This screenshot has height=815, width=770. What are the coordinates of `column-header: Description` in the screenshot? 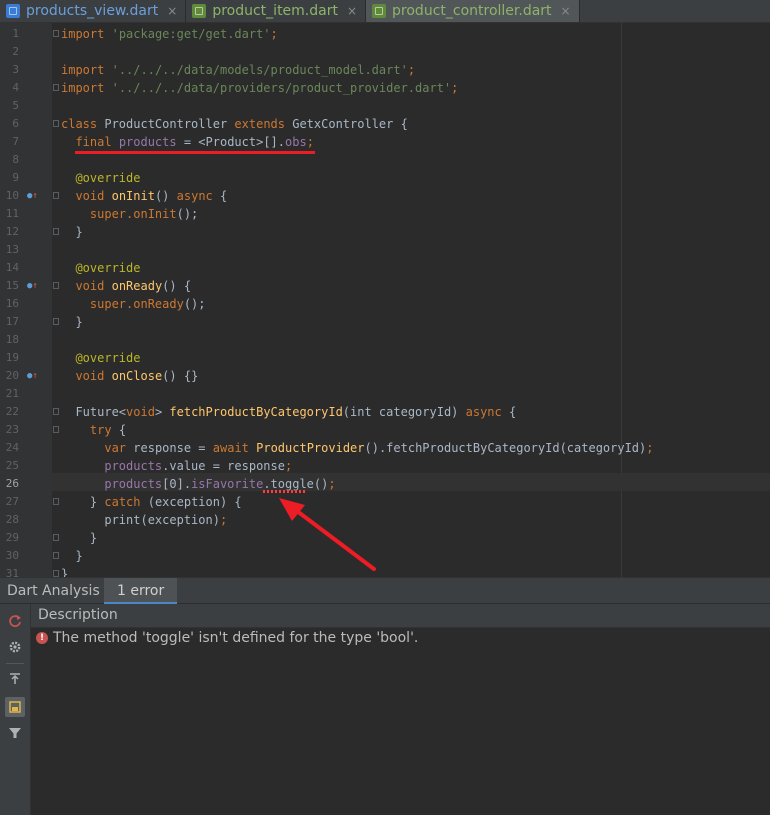 It's located at (400, 616).